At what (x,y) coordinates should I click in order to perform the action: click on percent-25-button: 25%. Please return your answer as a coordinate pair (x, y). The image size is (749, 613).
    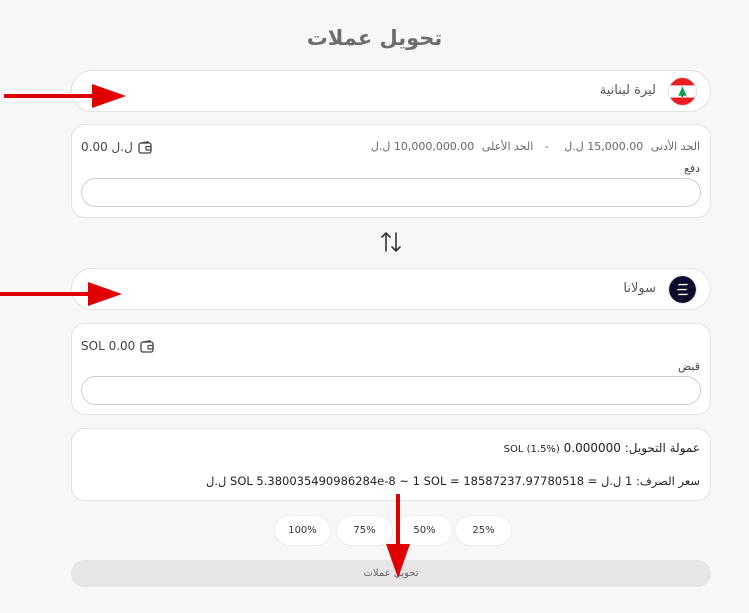
    Looking at the image, I should click on (483, 530).